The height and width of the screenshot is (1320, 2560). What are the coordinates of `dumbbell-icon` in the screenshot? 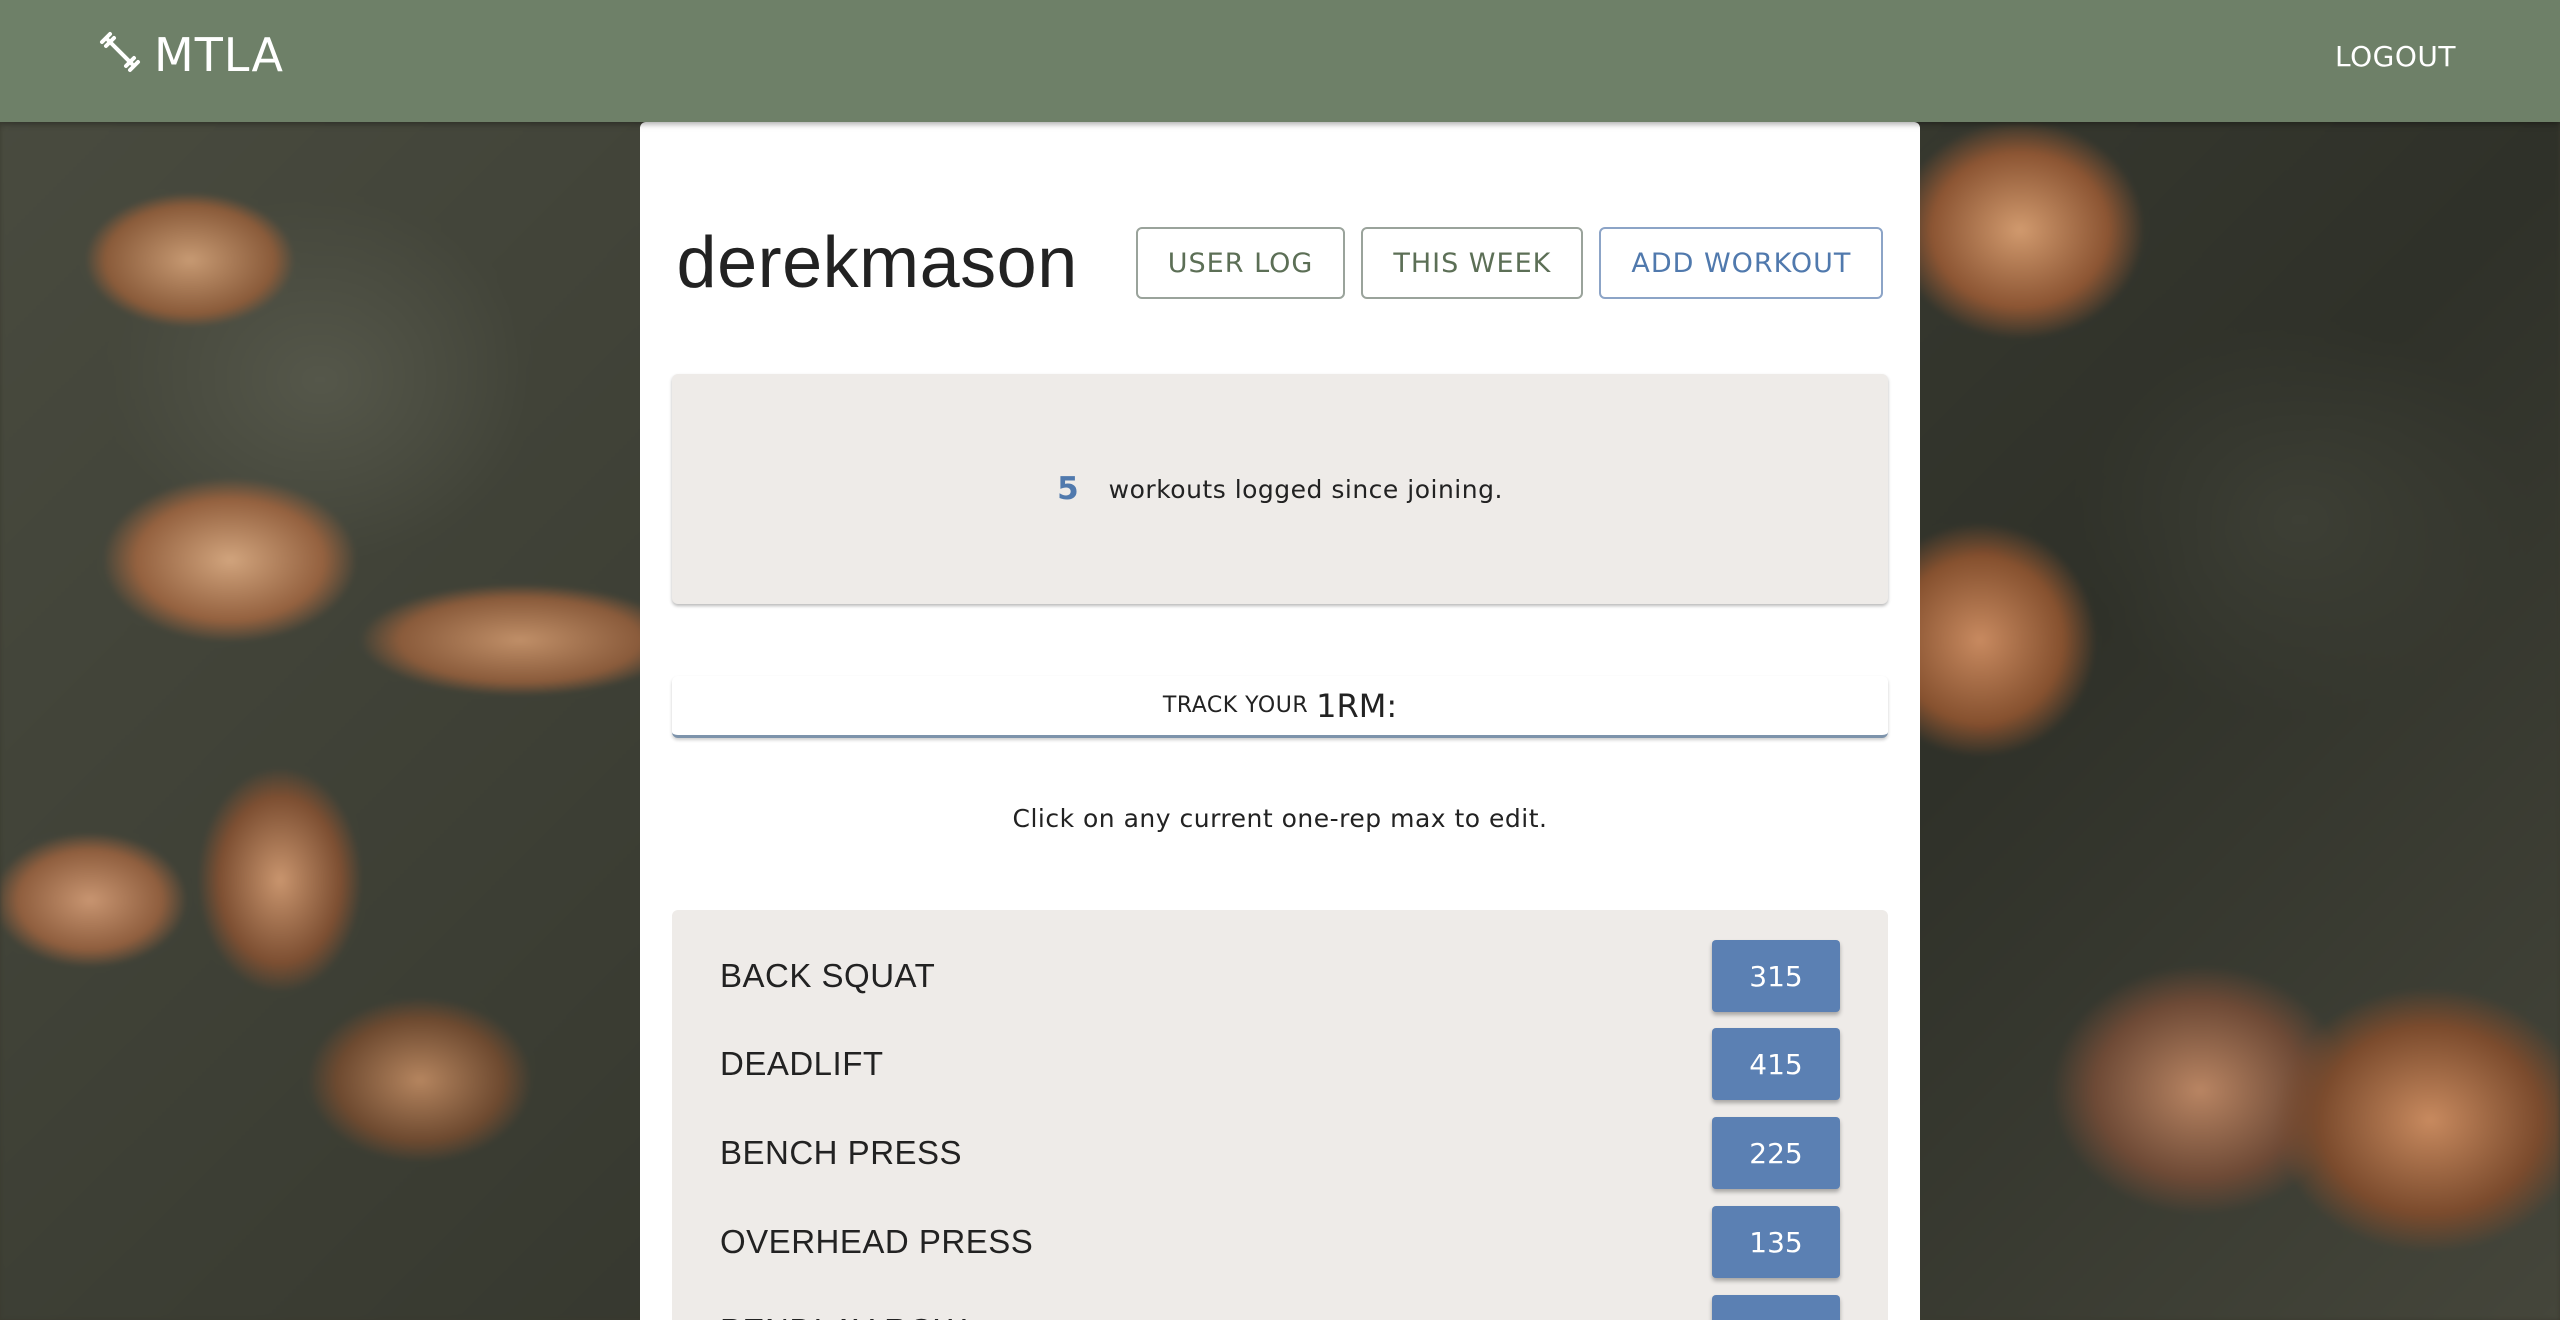 It's located at (120, 52).